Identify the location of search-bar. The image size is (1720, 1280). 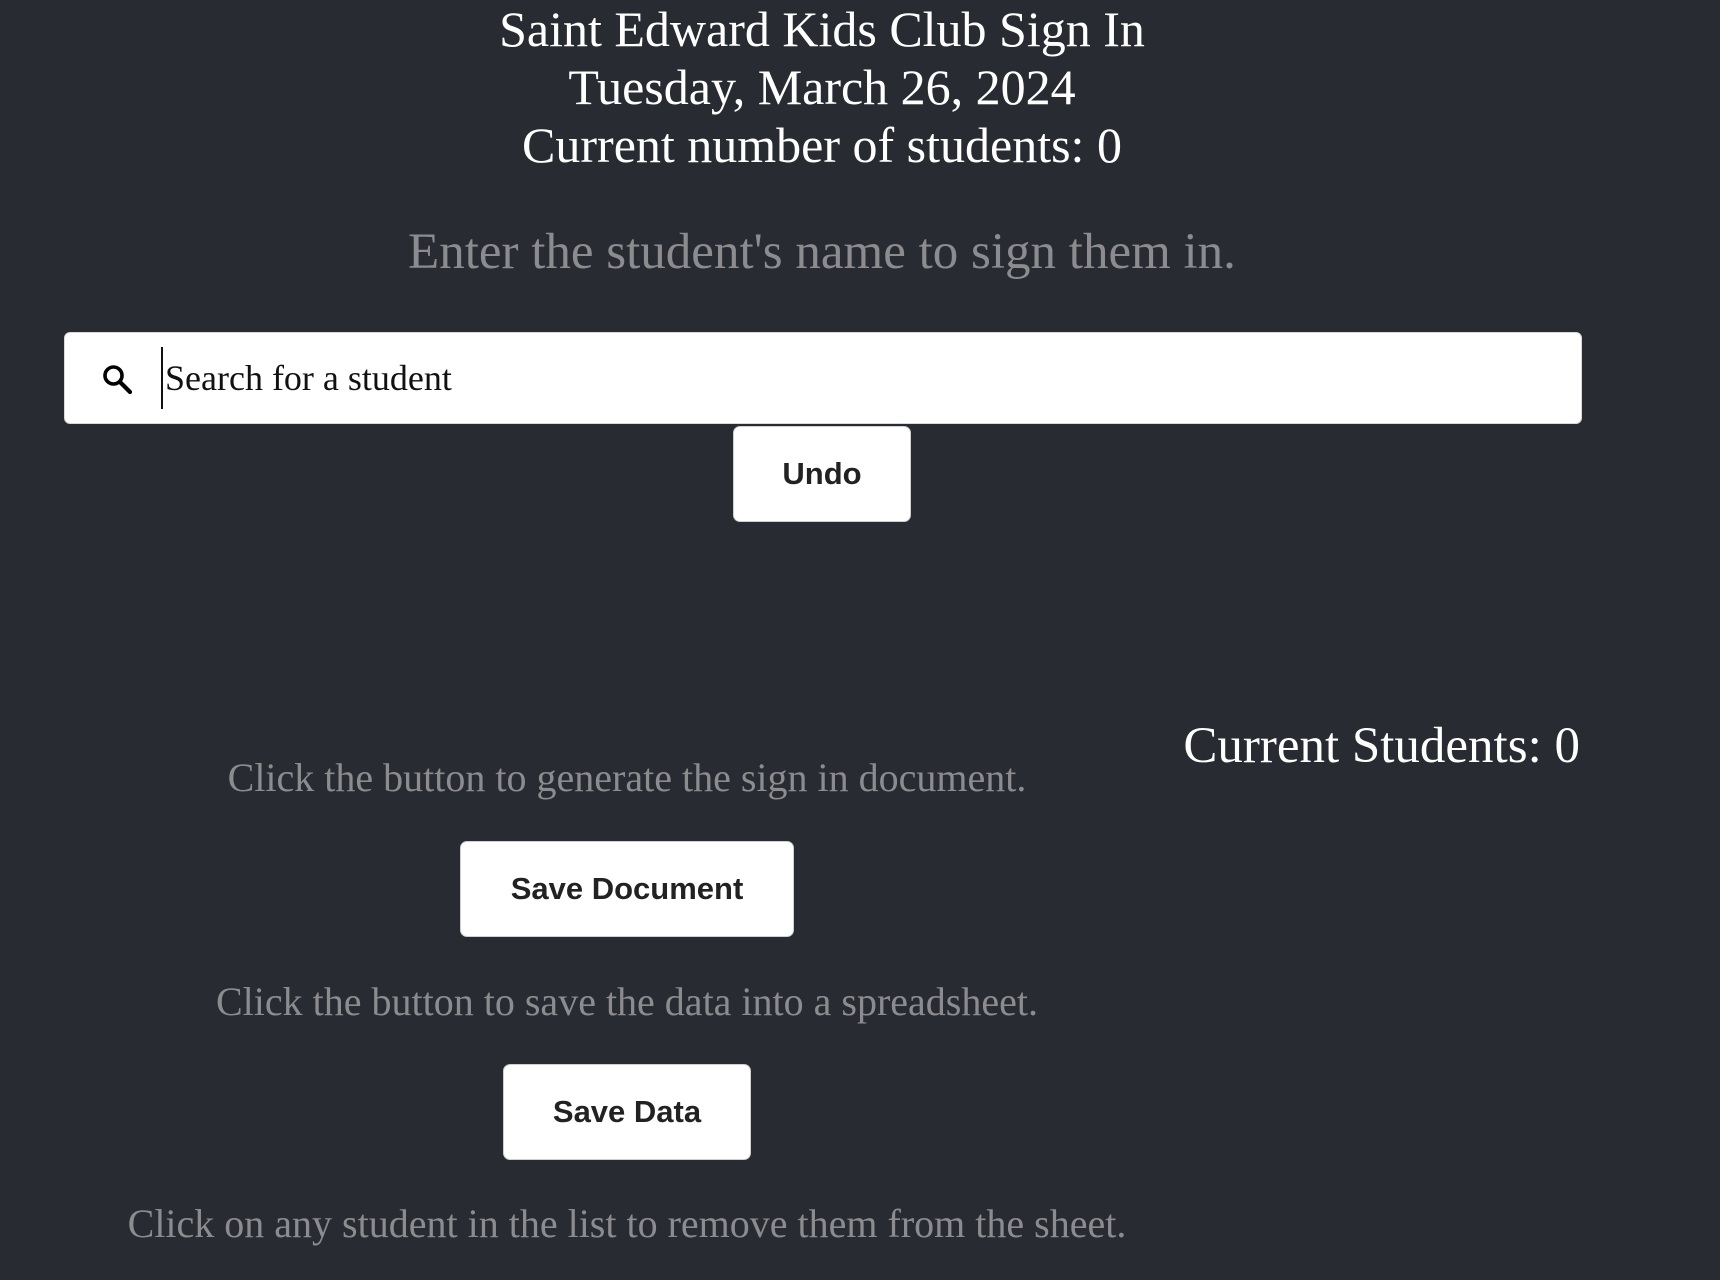
(823, 378).